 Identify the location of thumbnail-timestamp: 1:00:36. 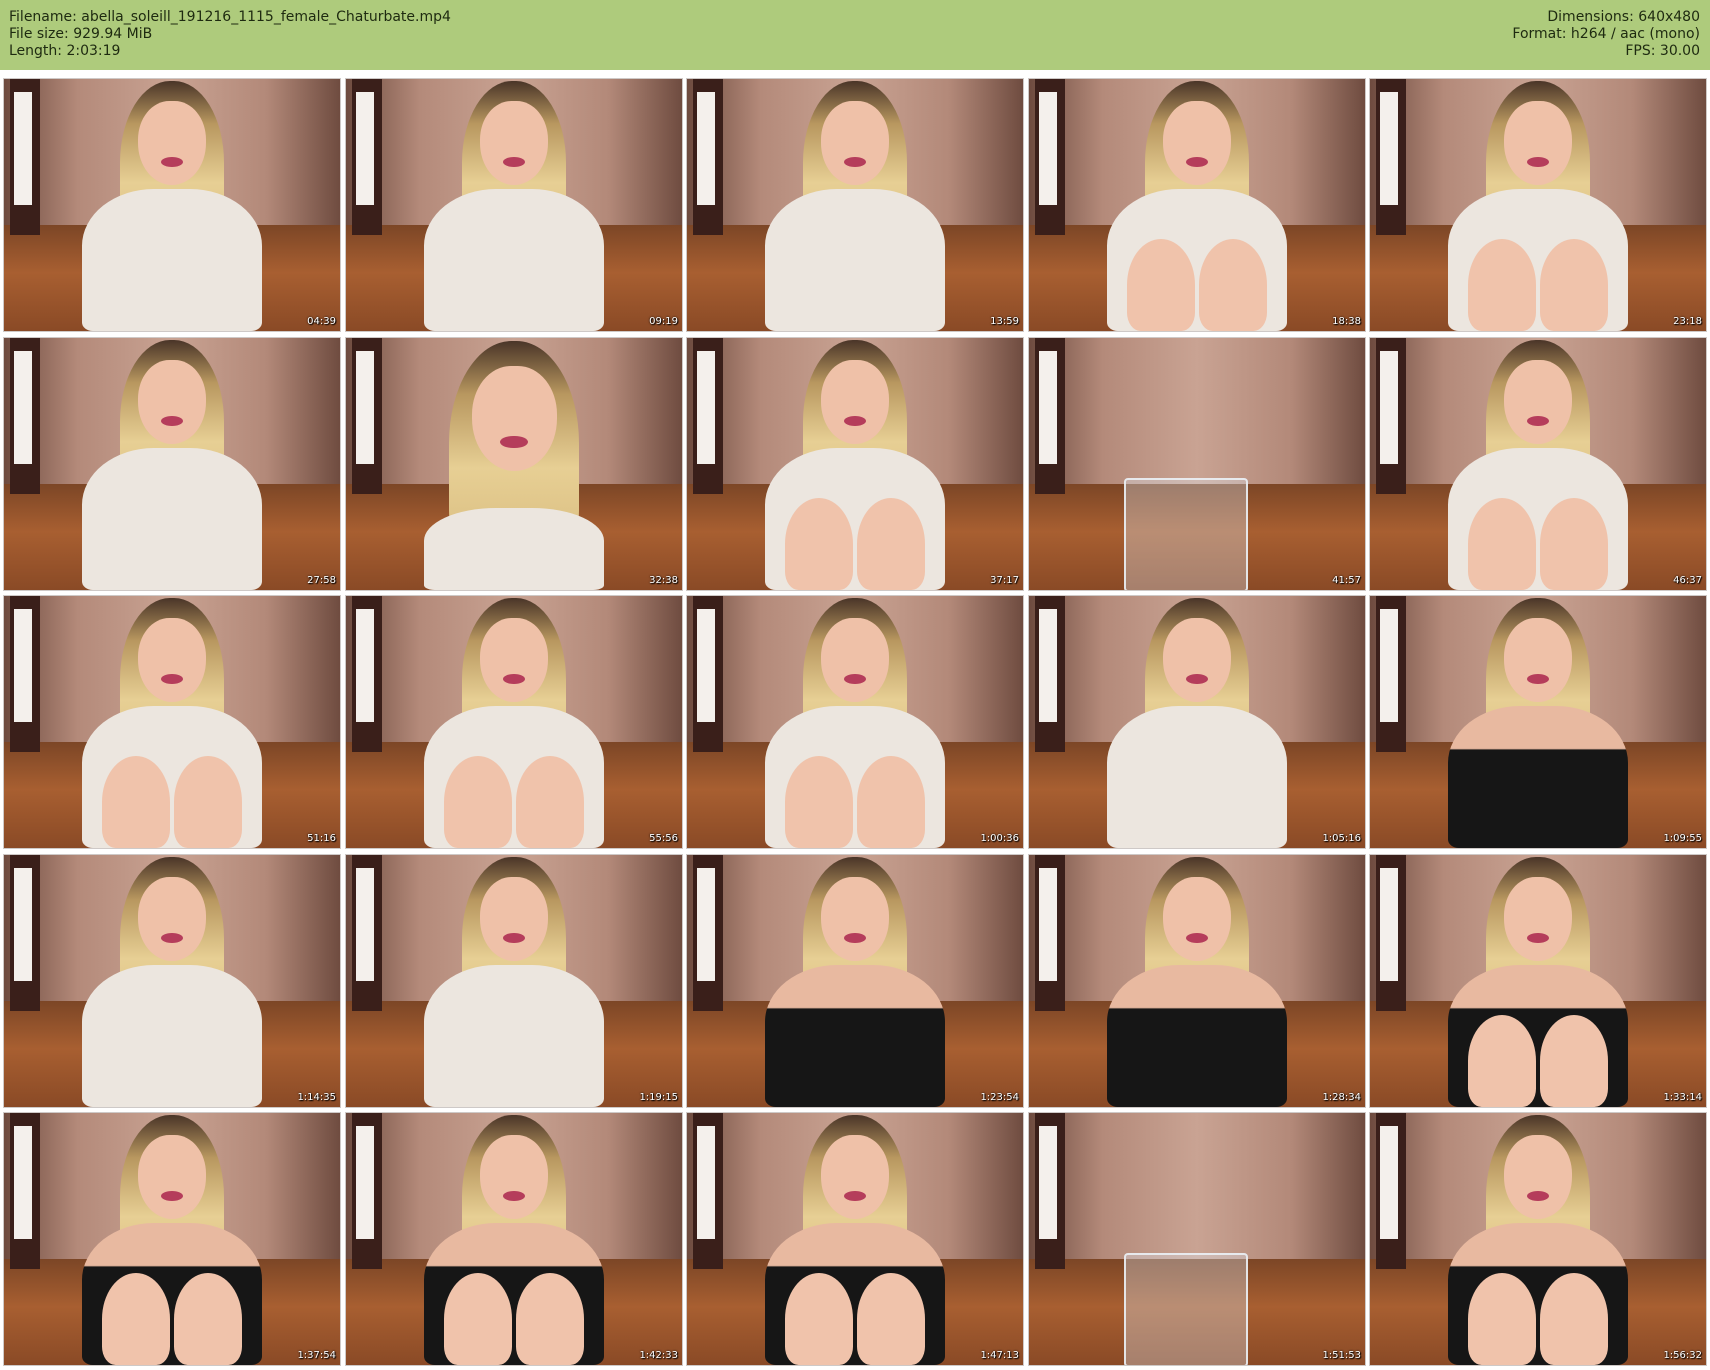
(999, 838).